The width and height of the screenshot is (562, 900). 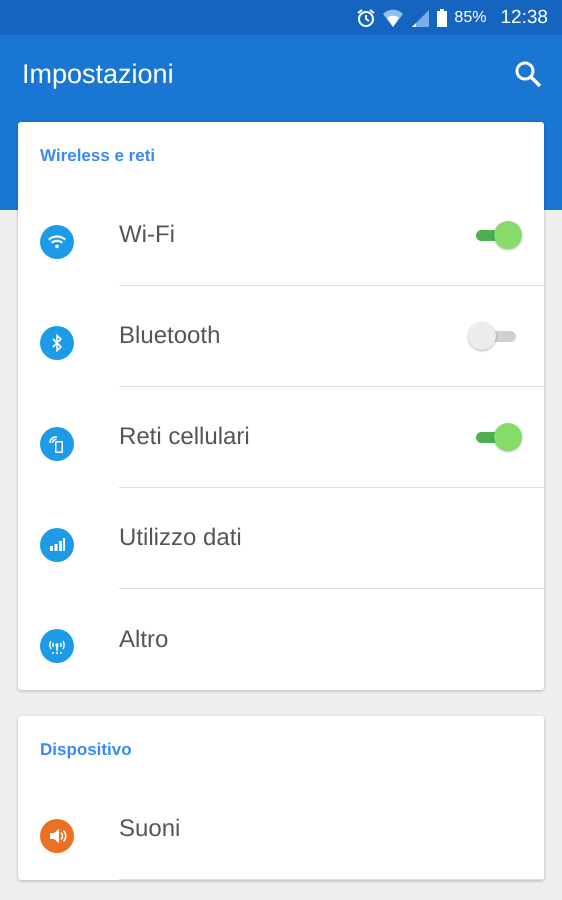 I want to click on section-header: Wireless e reti, so click(x=97, y=156).